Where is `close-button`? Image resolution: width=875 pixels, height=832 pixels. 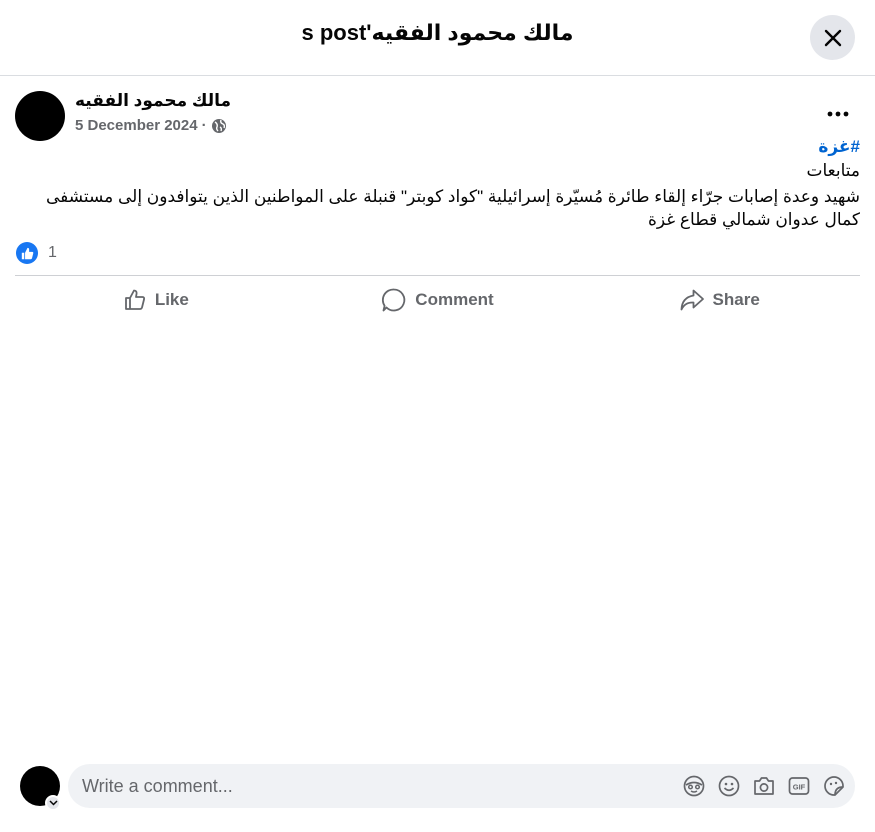
close-button is located at coordinates (832, 37).